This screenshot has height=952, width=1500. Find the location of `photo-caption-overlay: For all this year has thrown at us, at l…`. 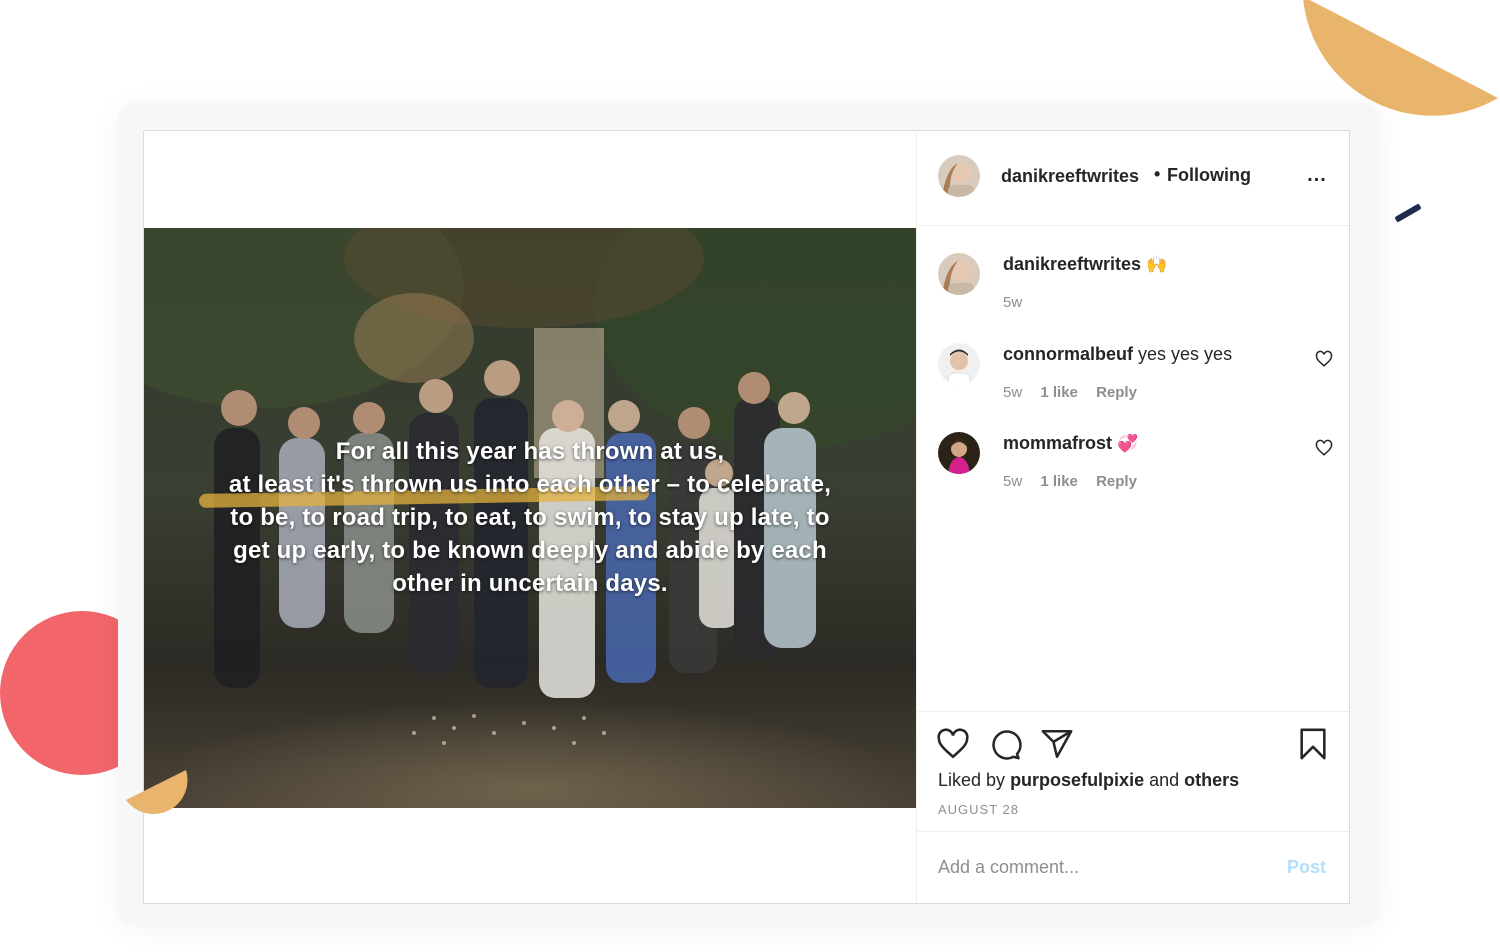

photo-caption-overlay: For all this year has thrown at us, at l… is located at coordinates (530, 517).